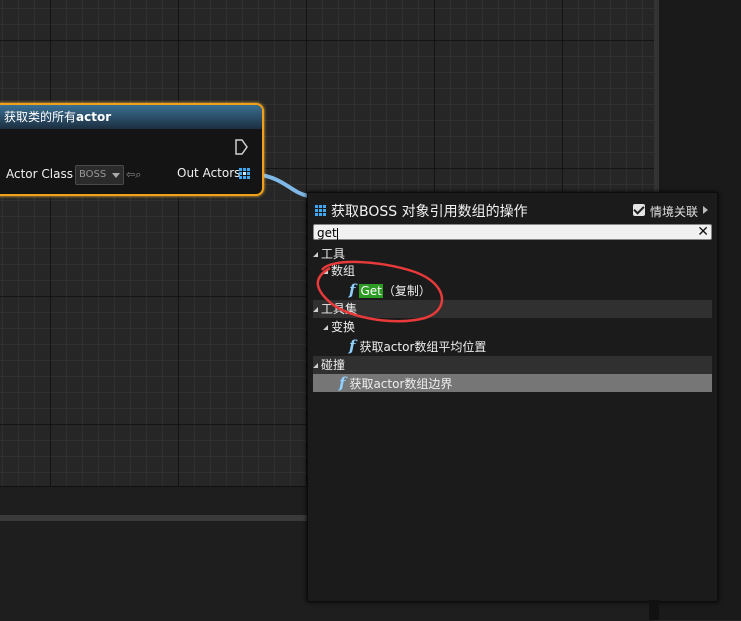 This screenshot has height=621, width=741. What do you see at coordinates (654, 610) in the screenshot?
I see `scrollbar` at bounding box center [654, 610].